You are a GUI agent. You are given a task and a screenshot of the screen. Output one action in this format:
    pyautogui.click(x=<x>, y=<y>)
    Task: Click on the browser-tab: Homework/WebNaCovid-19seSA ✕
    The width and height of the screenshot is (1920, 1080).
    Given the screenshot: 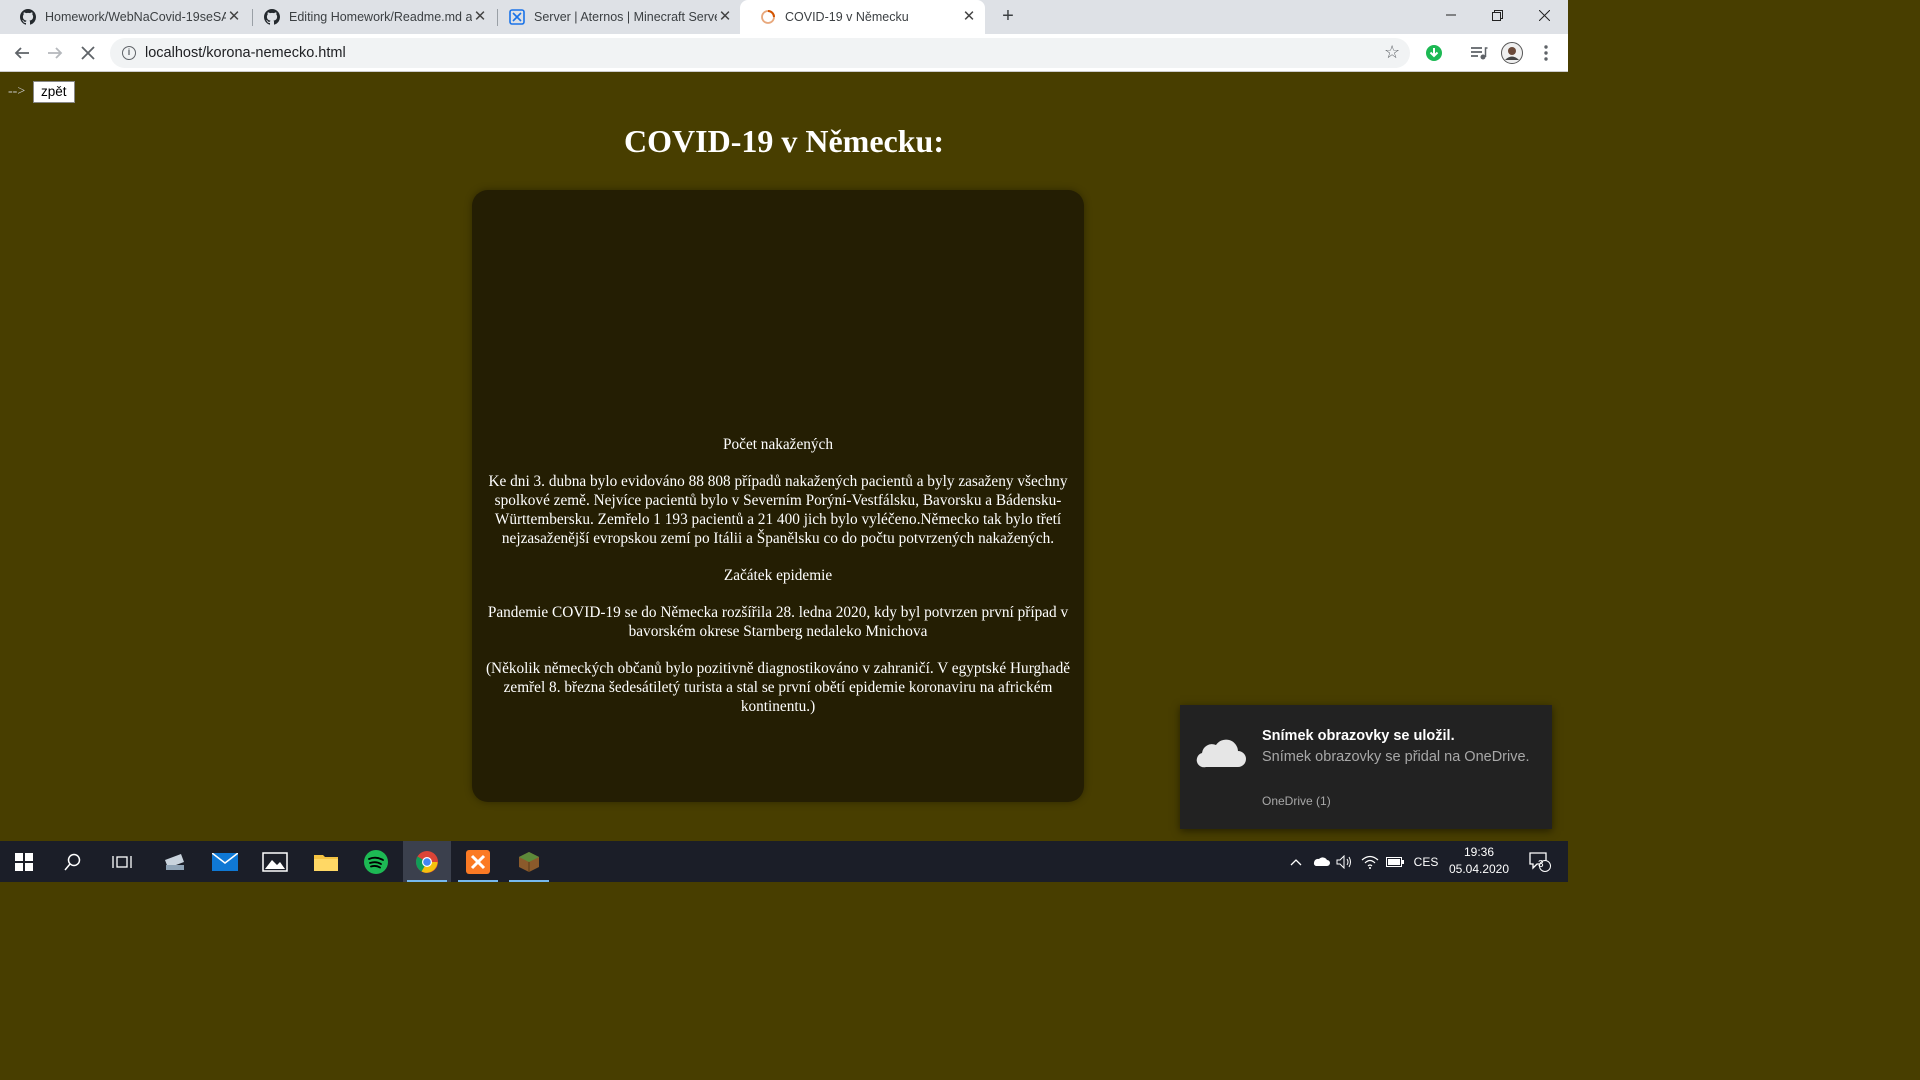 What is the action you would take?
    pyautogui.click(x=125, y=17)
    